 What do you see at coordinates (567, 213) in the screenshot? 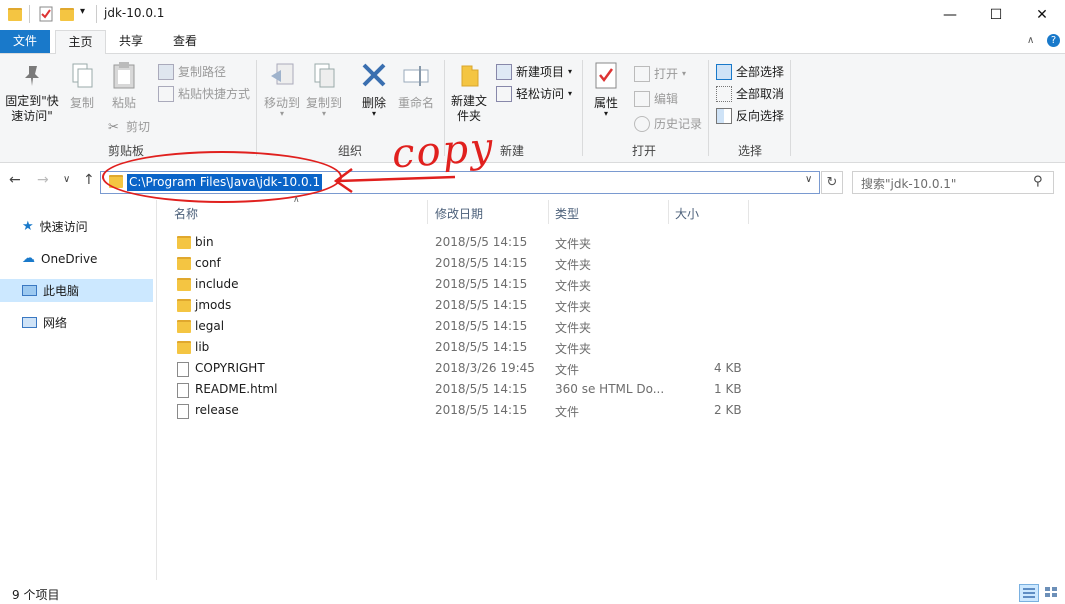
I see `column-type-header: 类型` at bounding box center [567, 213].